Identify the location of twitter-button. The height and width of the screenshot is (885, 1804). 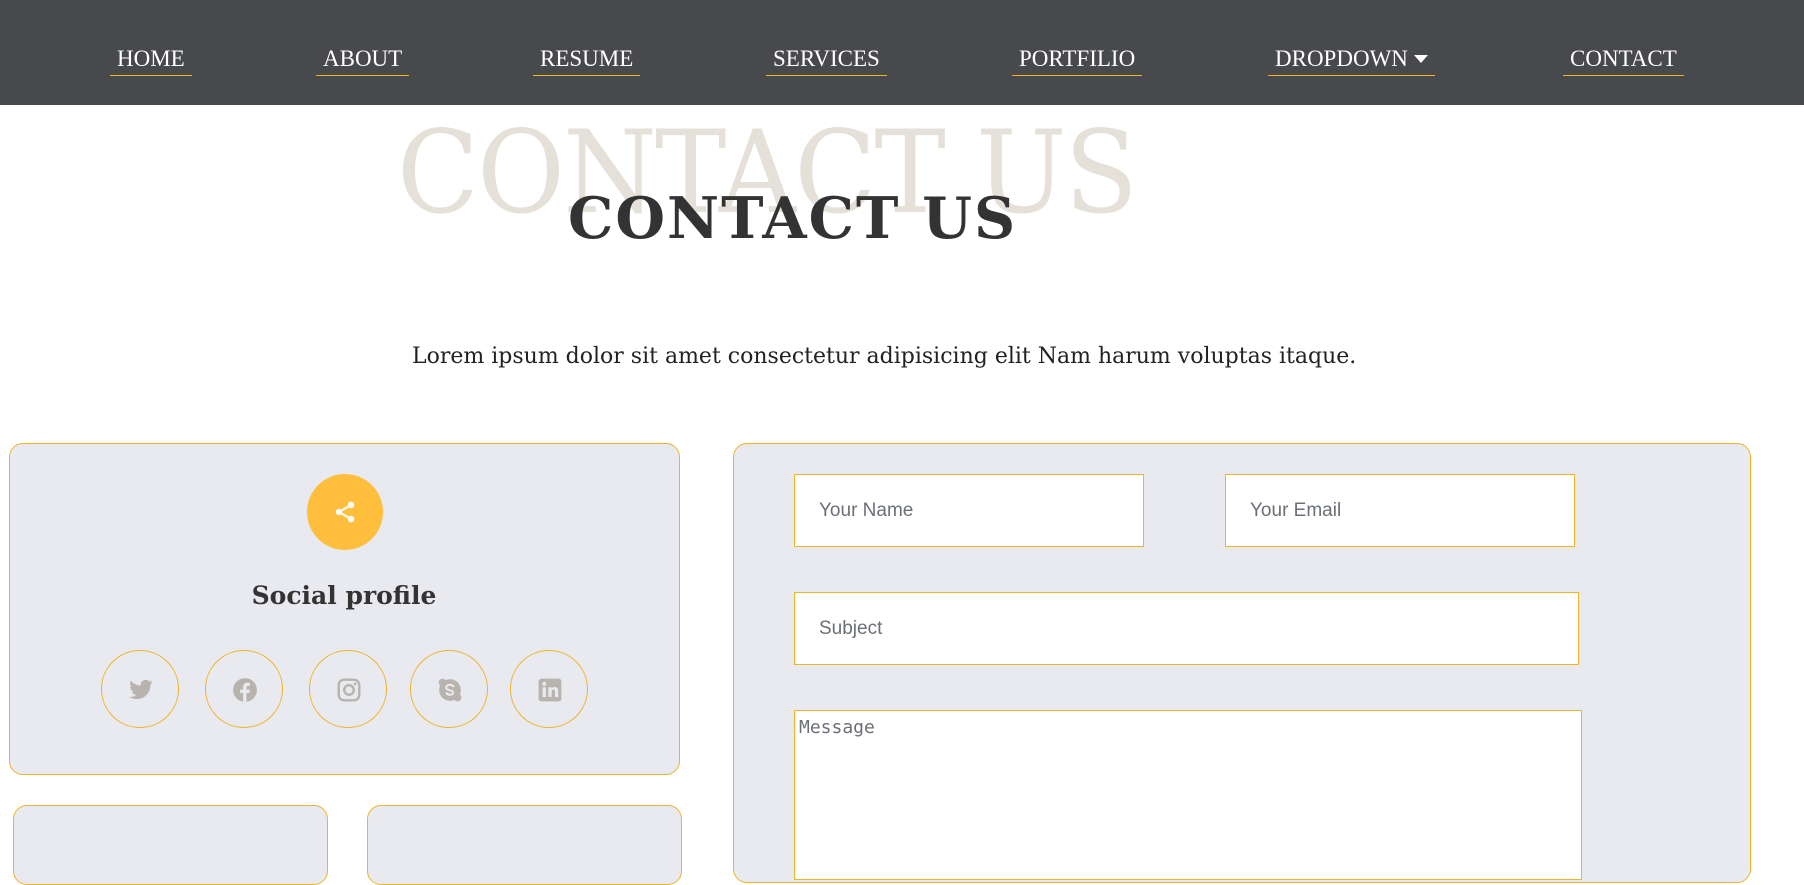
(140, 689).